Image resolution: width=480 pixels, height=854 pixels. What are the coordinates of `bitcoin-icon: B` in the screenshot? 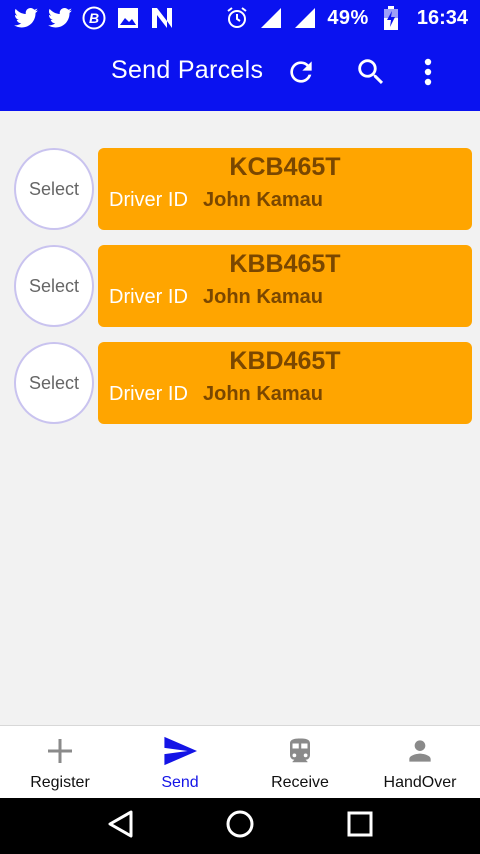 It's located at (94, 18).